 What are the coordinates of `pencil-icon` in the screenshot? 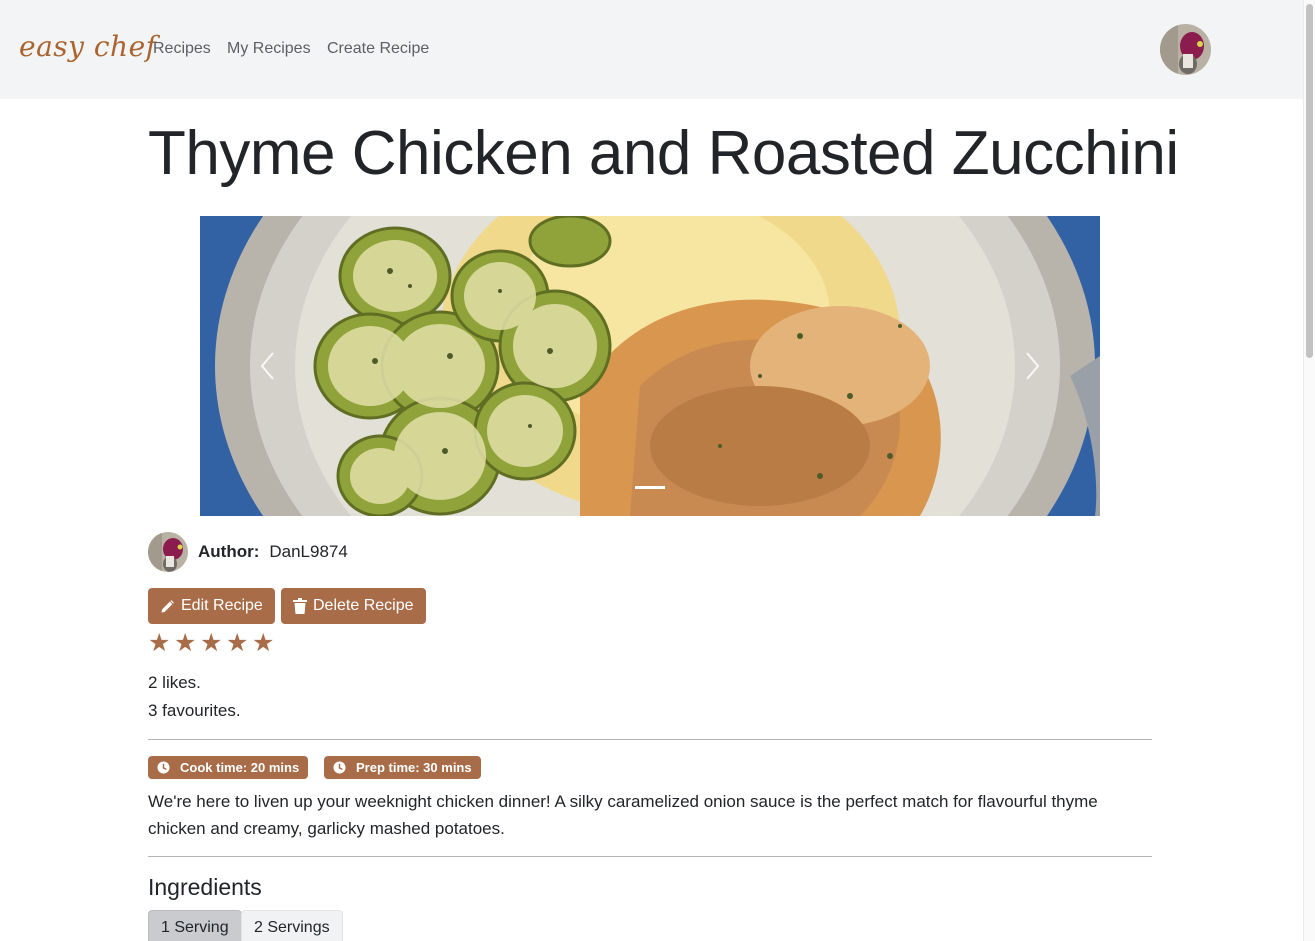 It's located at (167, 606).